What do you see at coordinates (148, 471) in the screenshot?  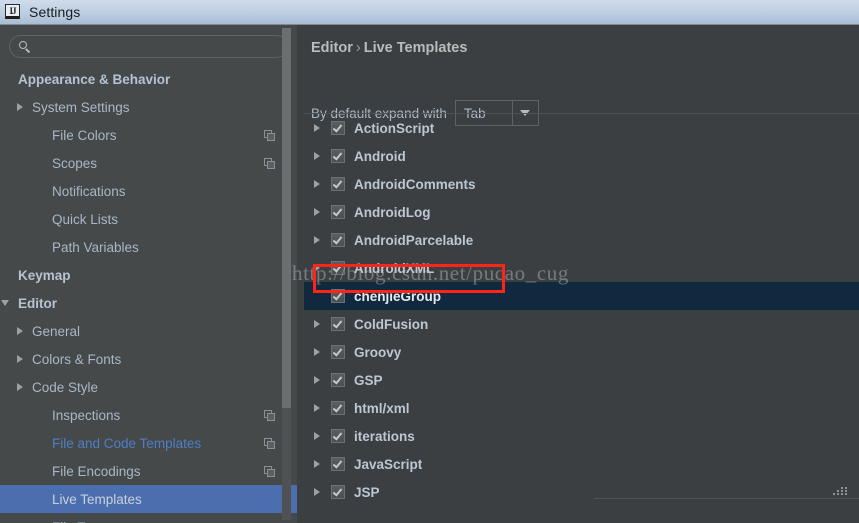 I see `sidebar-item-file-encodings: File Encodings` at bounding box center [148, 471].